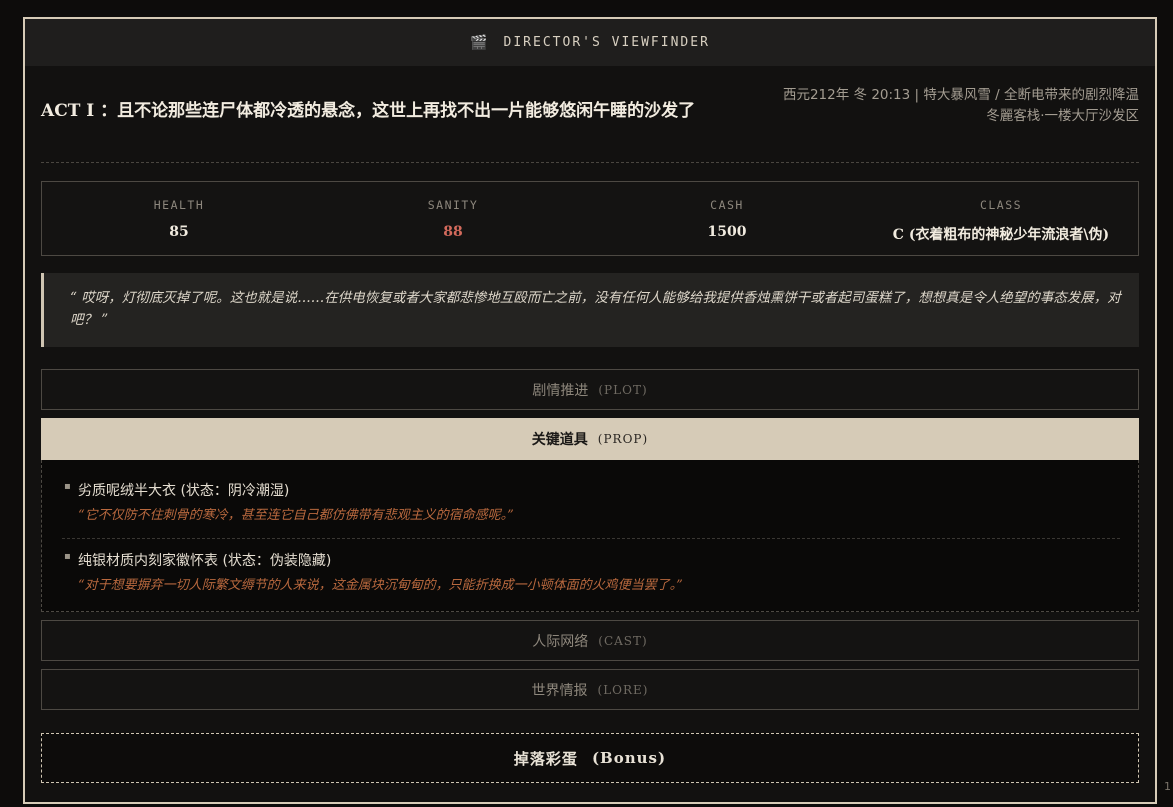 This screenshot has height=807, width=1173. I want to click on tab-plot: 剧情推进 (PLOT), so click(590, 389).